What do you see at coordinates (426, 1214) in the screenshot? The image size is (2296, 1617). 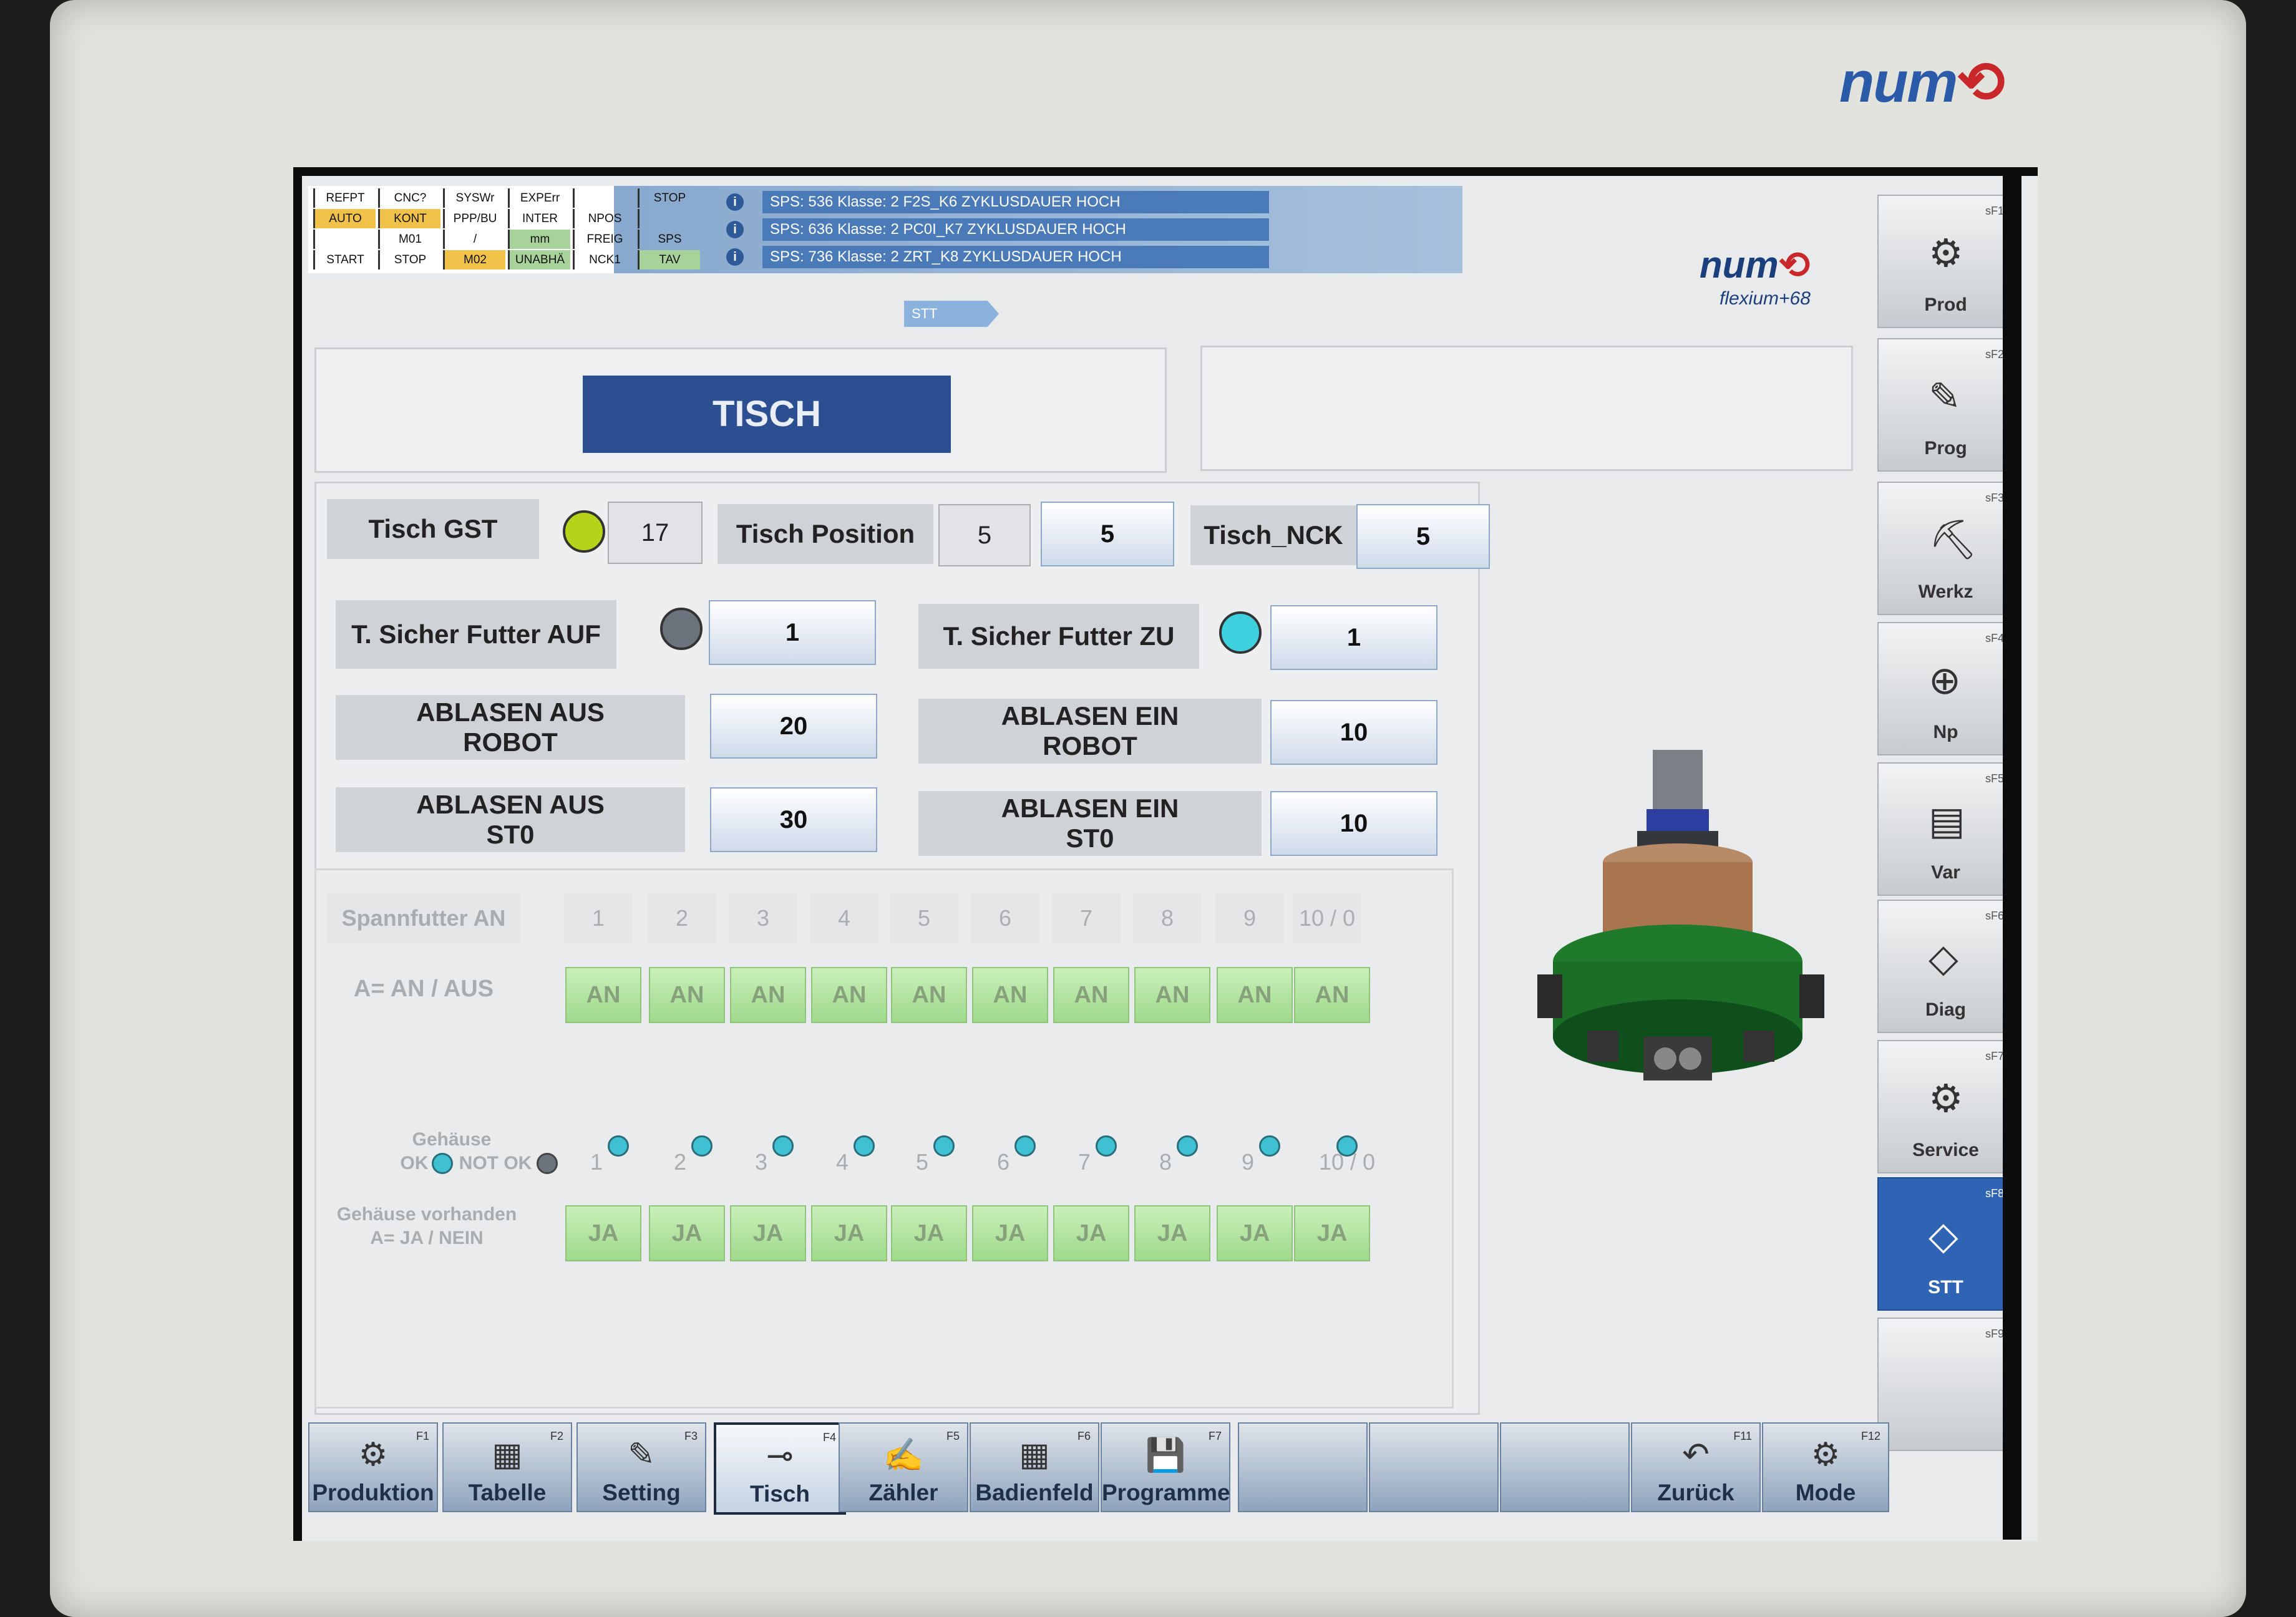 I see `gehaeuse-vorhanden-label: Gehäuse vorhanden` at bounding box center [426, 1214].